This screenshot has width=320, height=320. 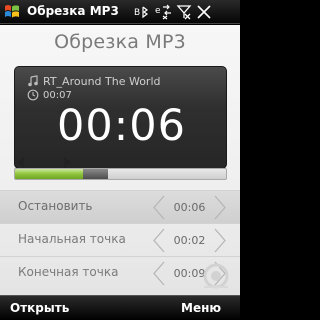 What do you see at coordinates (68, 162) in the screenshot?
I see `end-marker-icon` at bounding box center [68, 162].